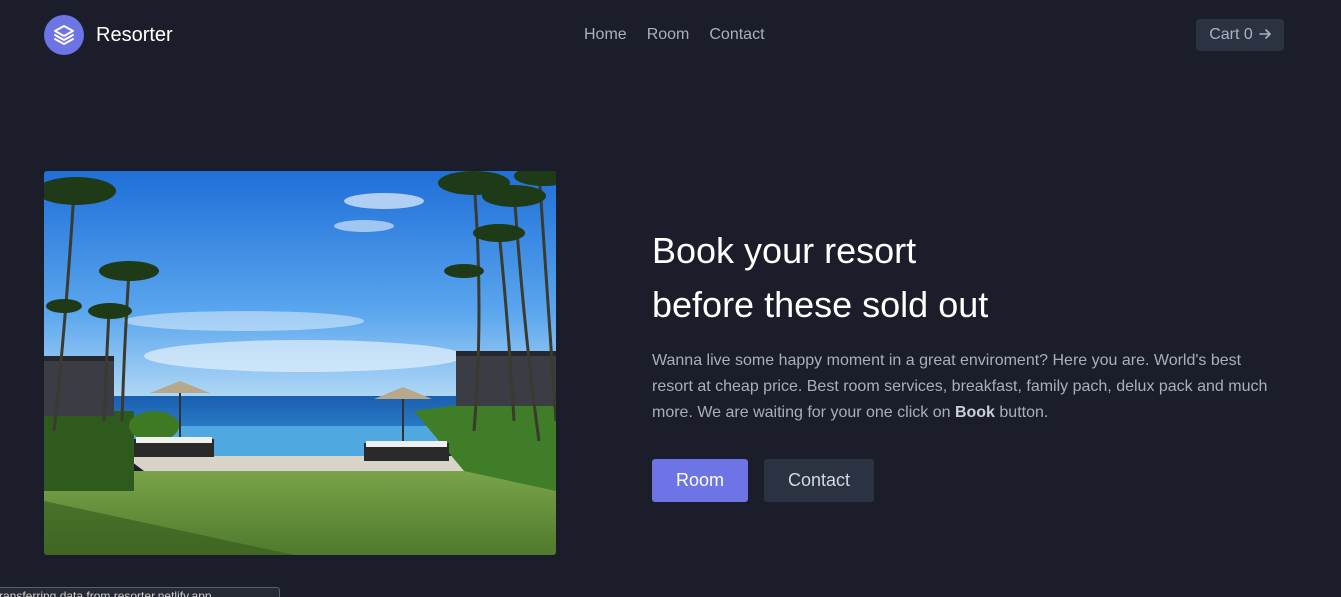  What do you see at coordinates (1231, 34) in the screenshot?
I see `cart-label: Cart 0` at bounding box center [1231, 34].